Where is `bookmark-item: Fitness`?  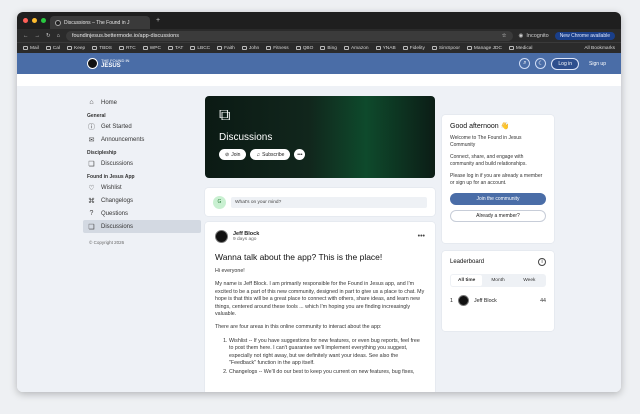
bookmark-item: Fitness is located at coordinates (277, 48).